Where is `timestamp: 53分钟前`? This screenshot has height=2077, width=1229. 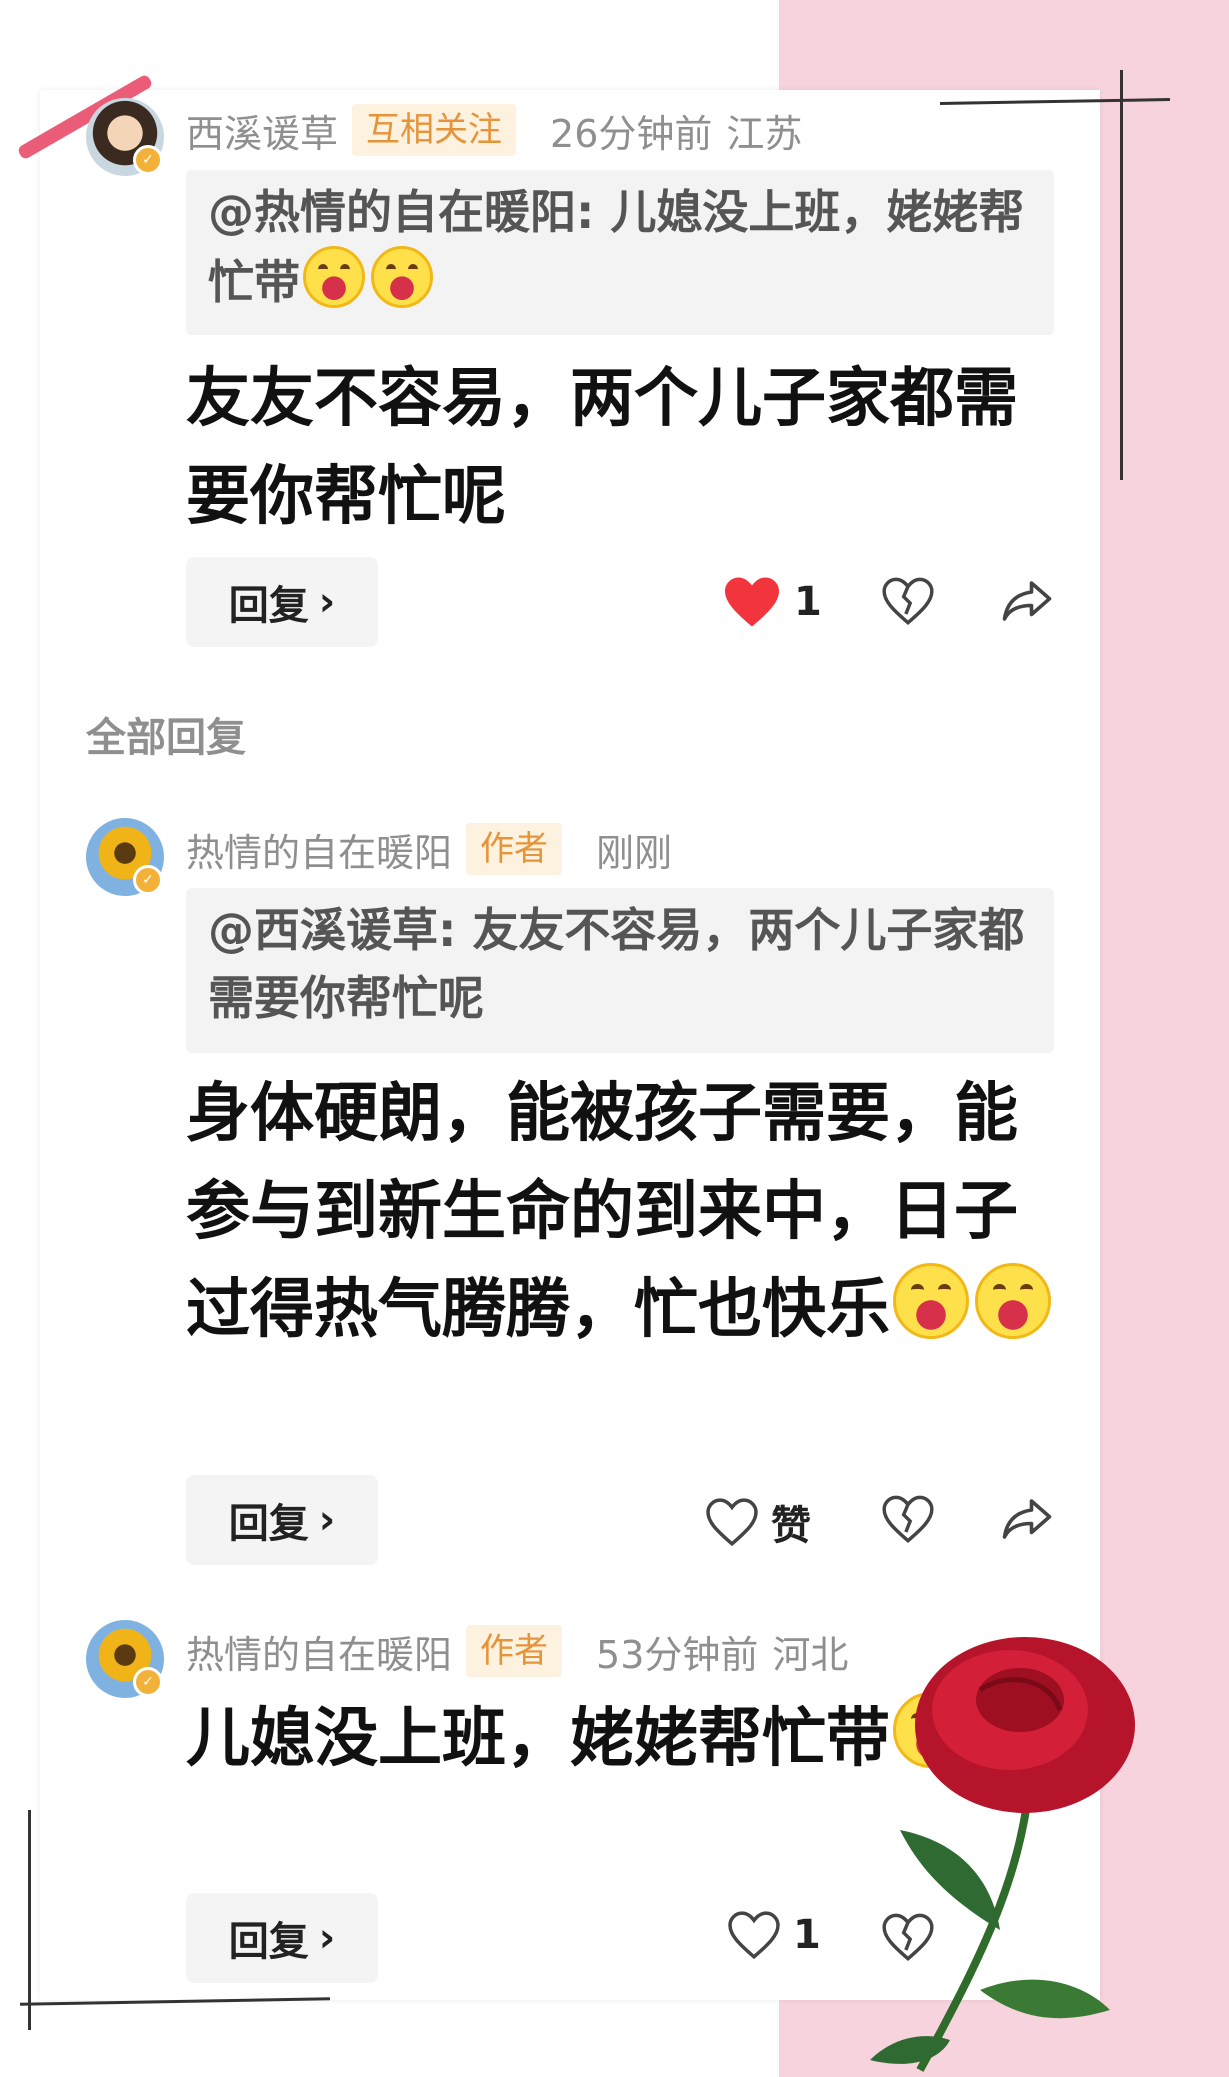
timestamp: 53分钟前 is located at coordinates (677, 1654).